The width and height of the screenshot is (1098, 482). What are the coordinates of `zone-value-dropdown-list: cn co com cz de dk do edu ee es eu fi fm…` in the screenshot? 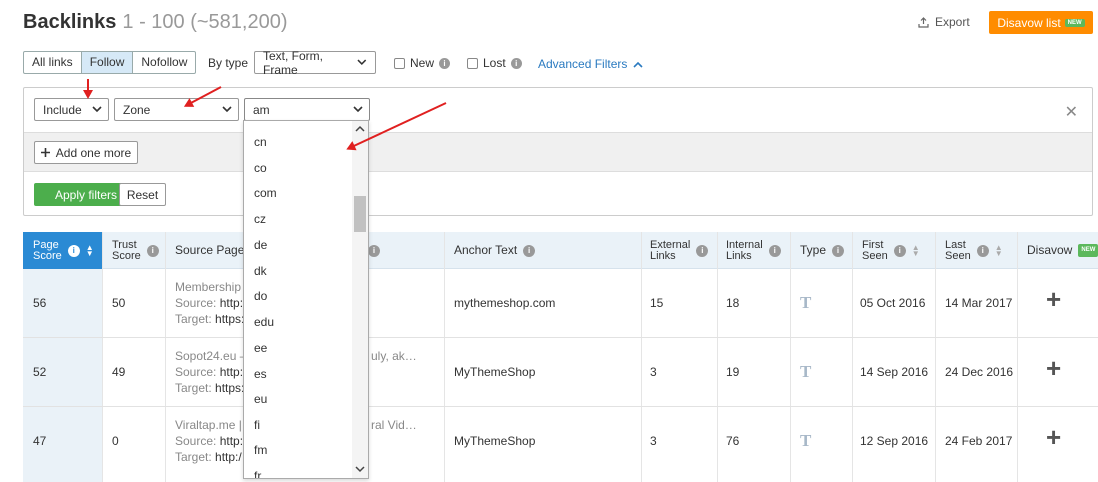 It's located at (306, 299).